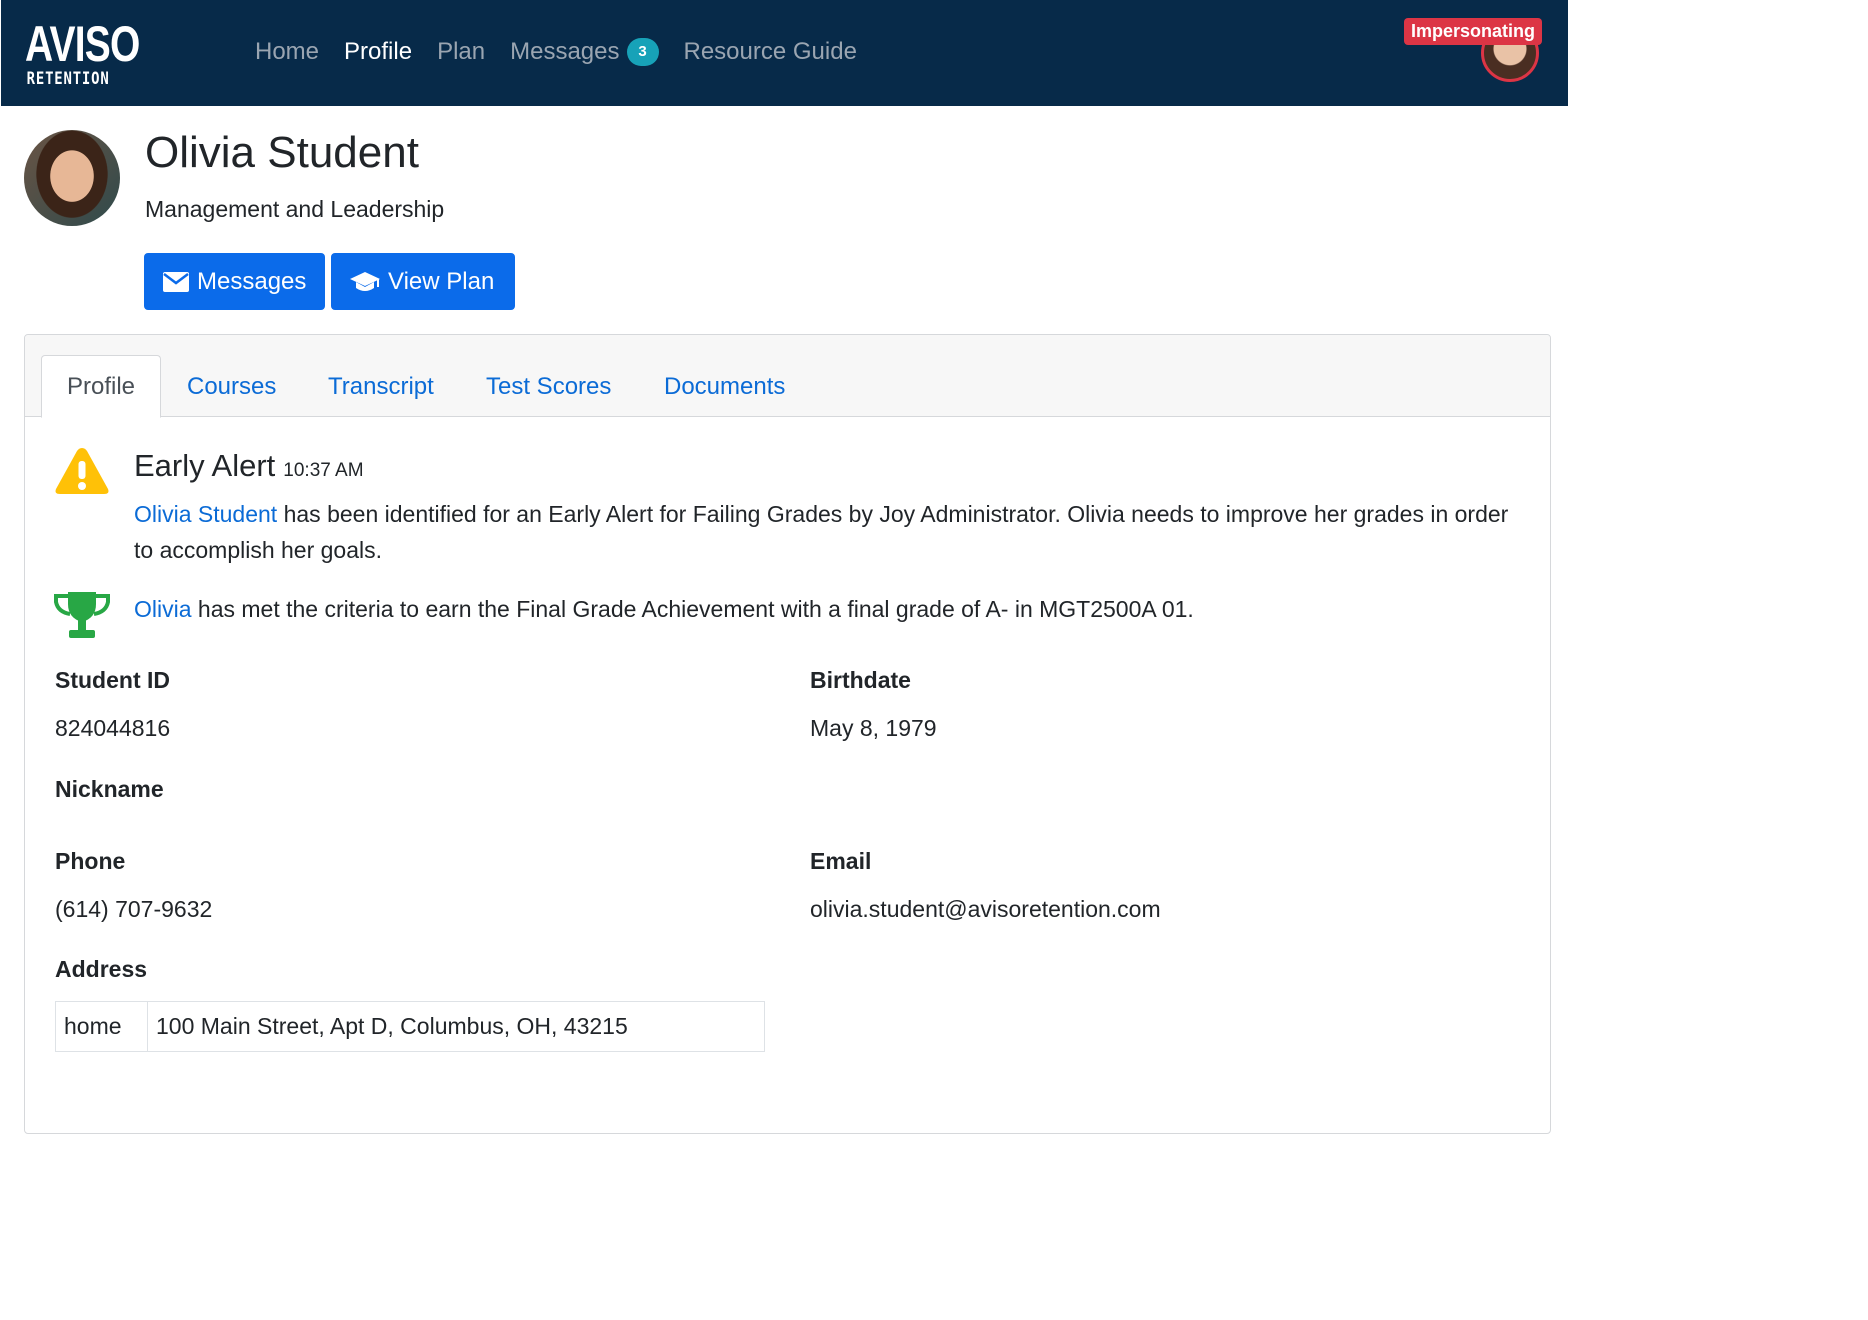 Image resolution: width=1868 pixels, height=1320 pixels. Describe the element at coordinates (282, 152) in the screenshot. I see `page-title: Olivia Student` at that location.